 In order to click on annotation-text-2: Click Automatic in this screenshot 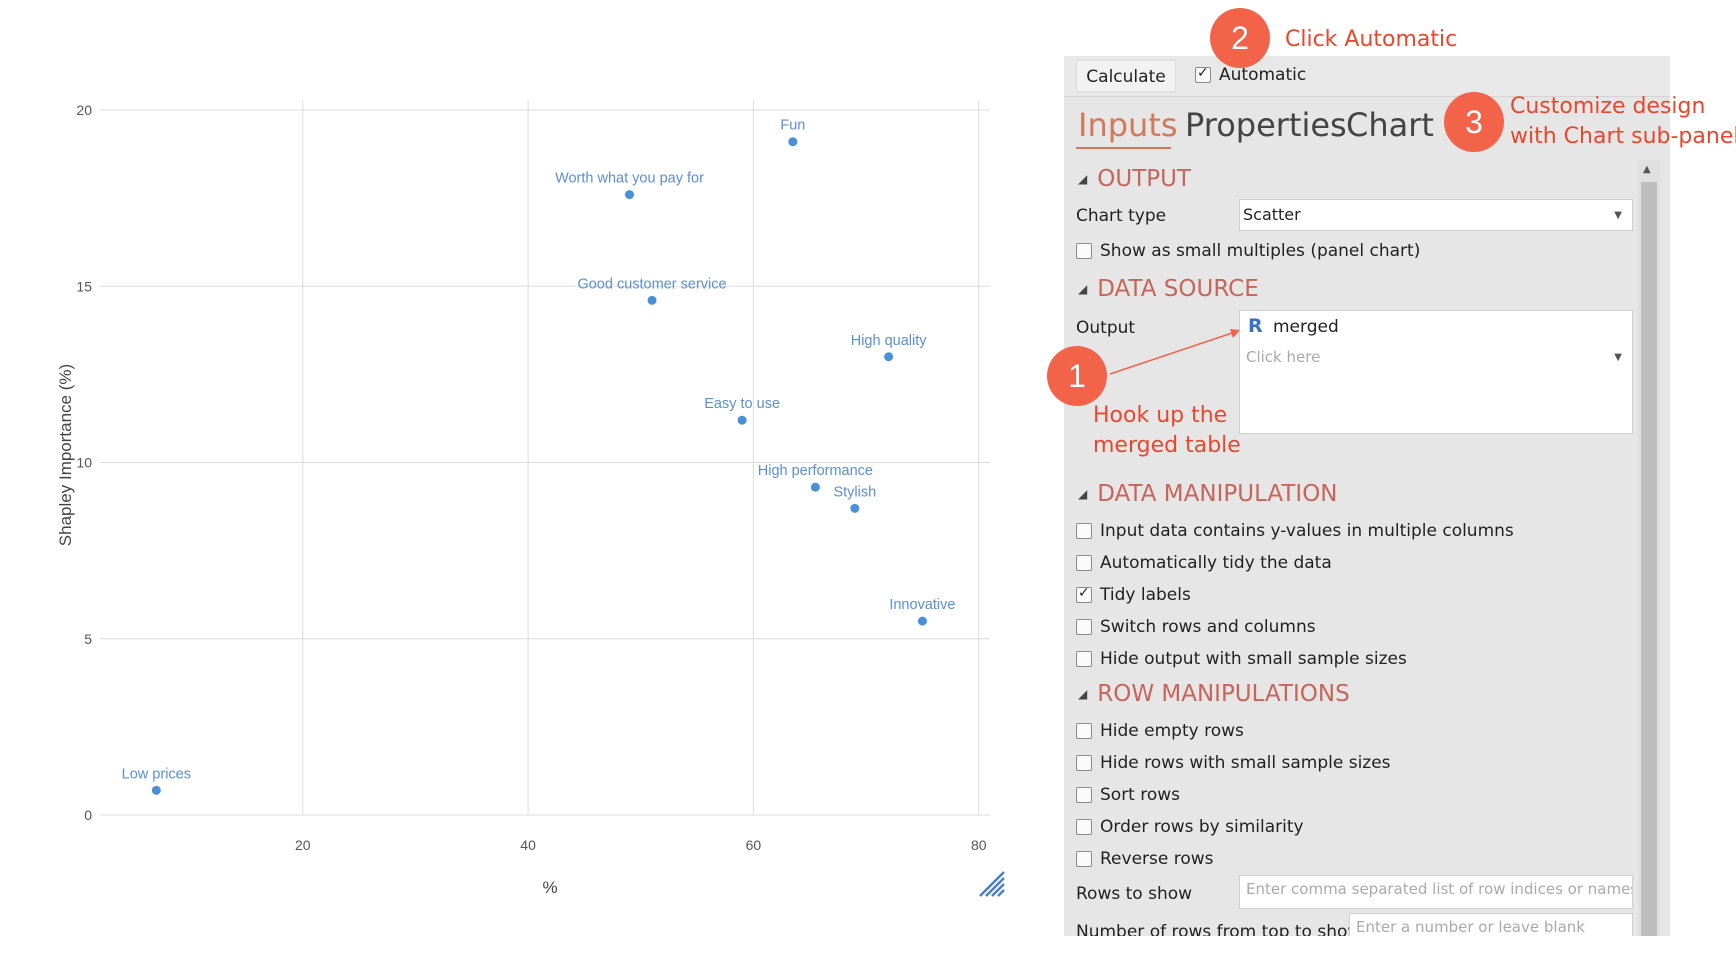, I will do `click(1371, 39)`.